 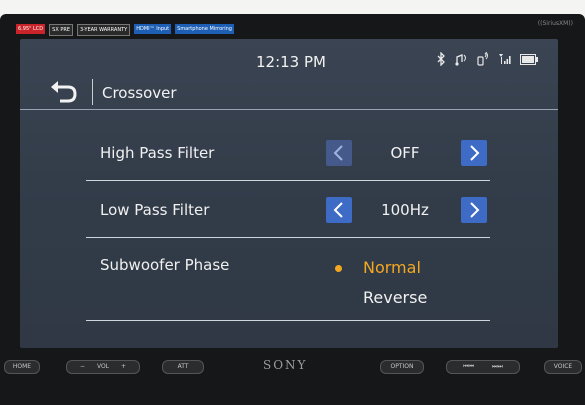 I want to click on option-button: OPTION, so click(x=402, y=367).